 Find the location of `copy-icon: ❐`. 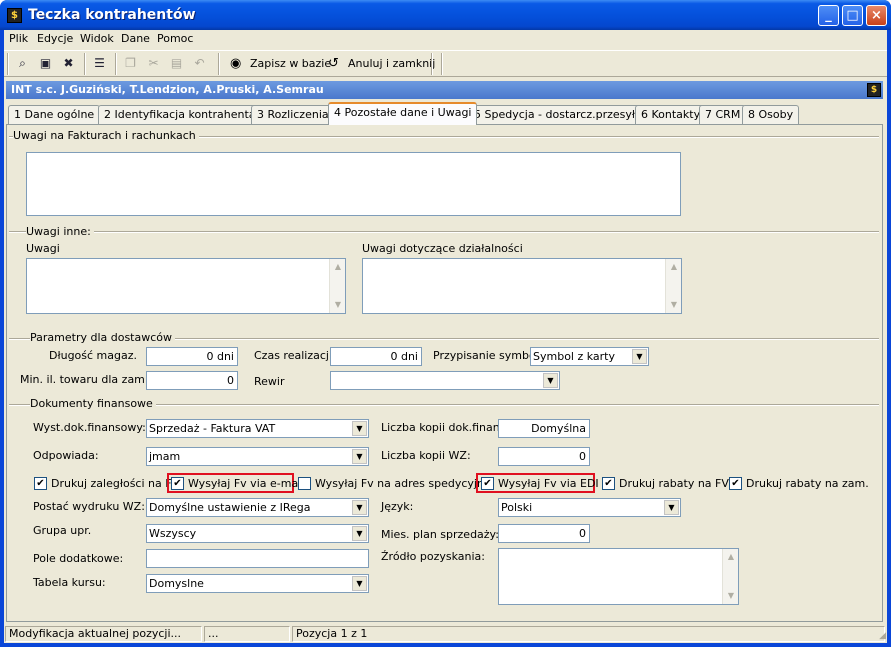

copy-icon: ❐ is located at coordinates (130, 63).